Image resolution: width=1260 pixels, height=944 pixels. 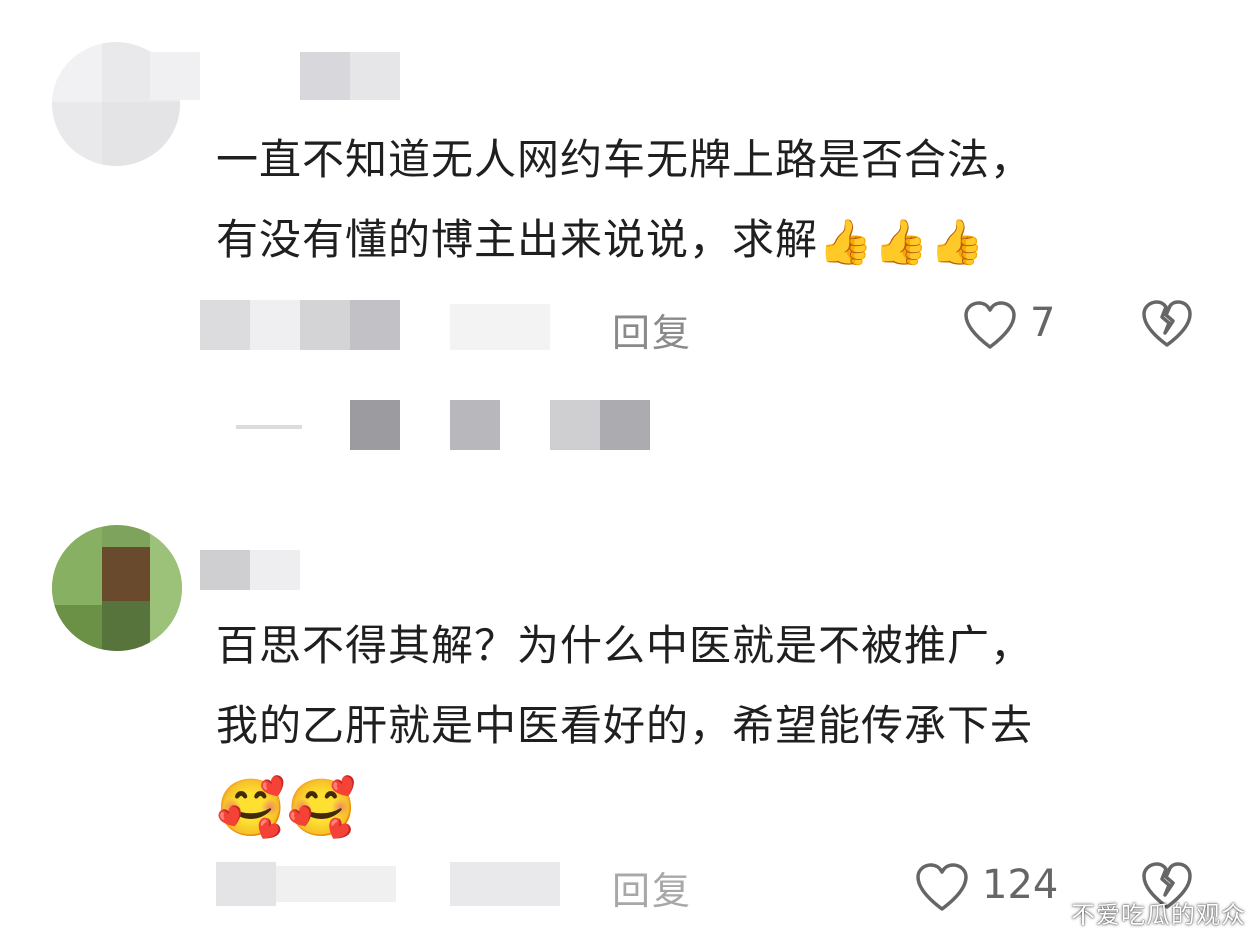 What do you see at coordinates (1158, 915) in the screenshot?
I see `watermark: 不爱吃瓜的观众` at bounding box center [1158, 915].